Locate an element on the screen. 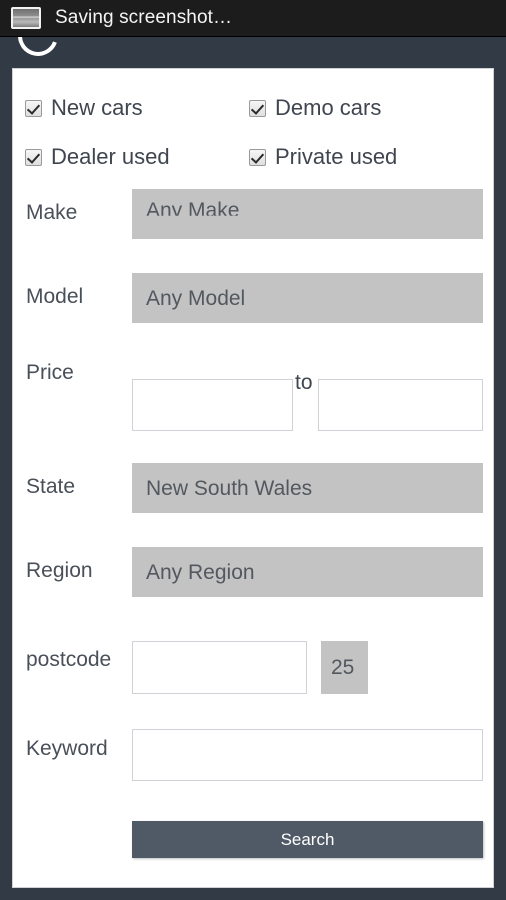 Image resolution: width=506 pixels, height=900 pixels. label-postcode: postcode is located at coordinates (69, 659).